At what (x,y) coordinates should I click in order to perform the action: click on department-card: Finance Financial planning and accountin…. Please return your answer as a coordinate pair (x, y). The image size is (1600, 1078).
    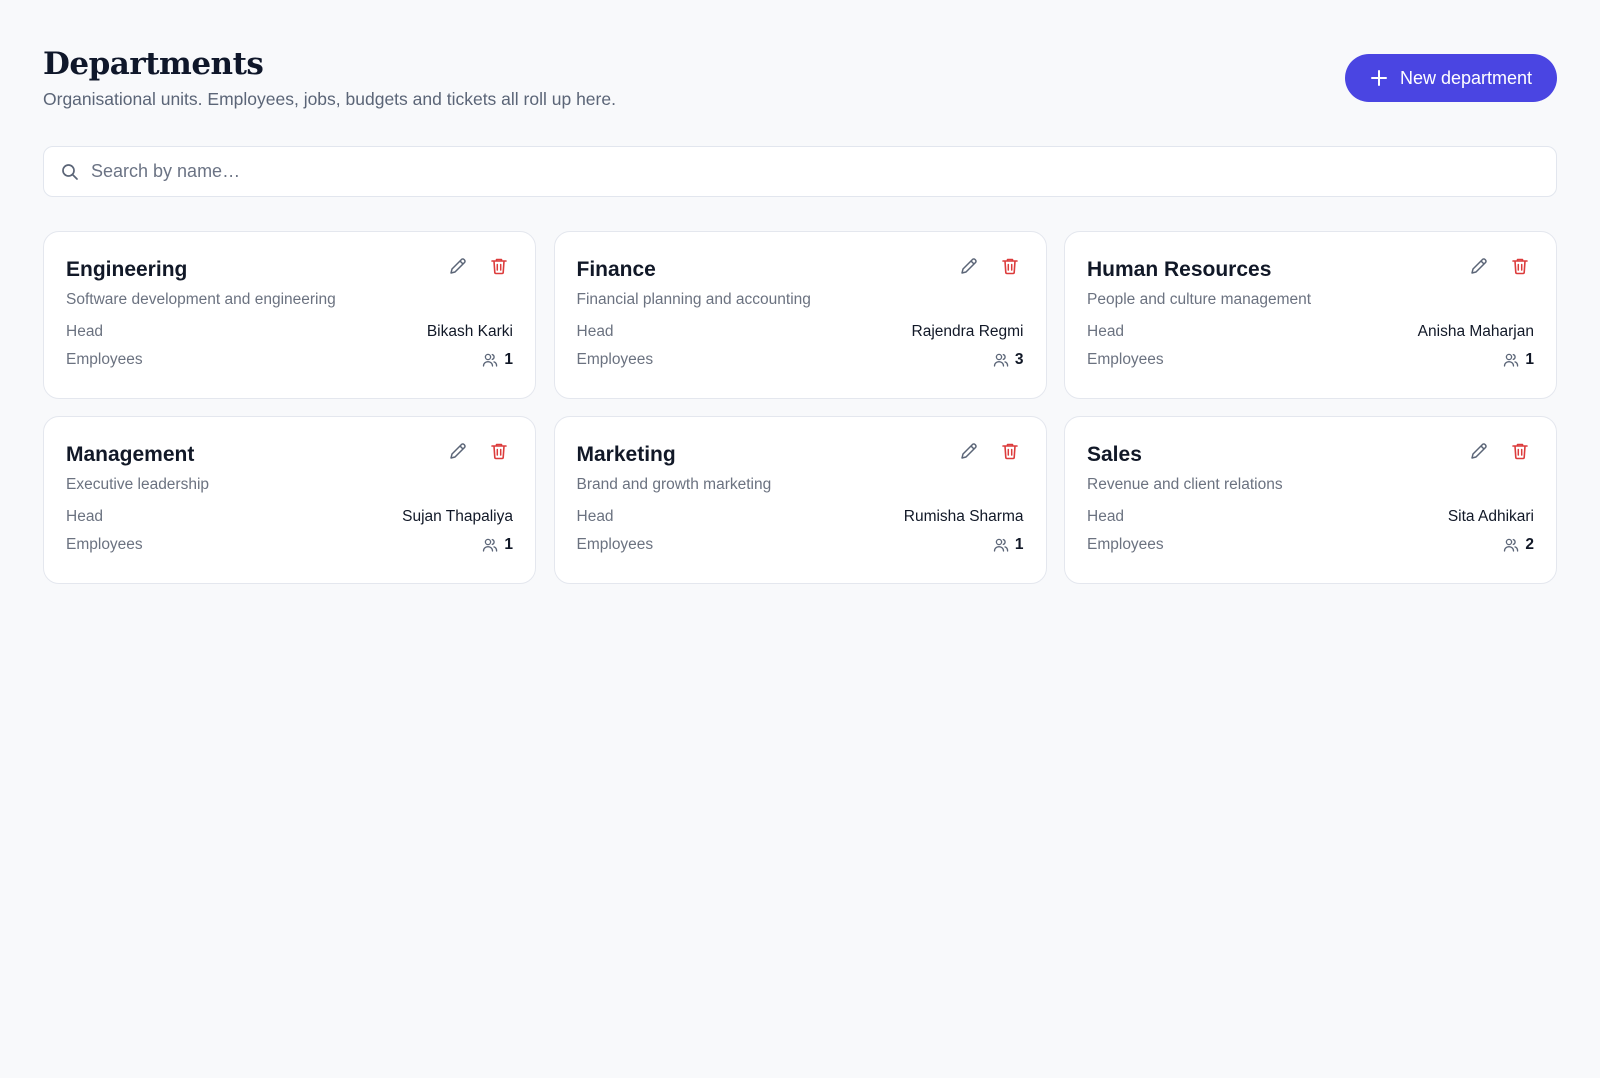
    Looking at the image, I should click on (800, 315).